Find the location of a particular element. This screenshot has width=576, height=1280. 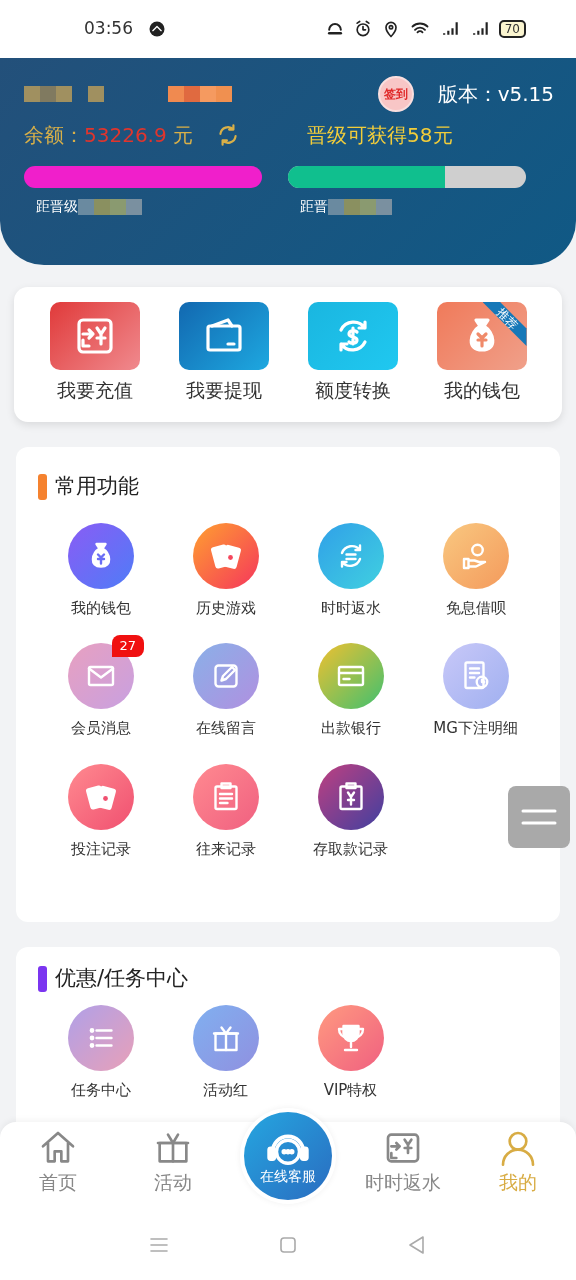

version-text: 版本：v5.15 is located at coordinates (495, 94).